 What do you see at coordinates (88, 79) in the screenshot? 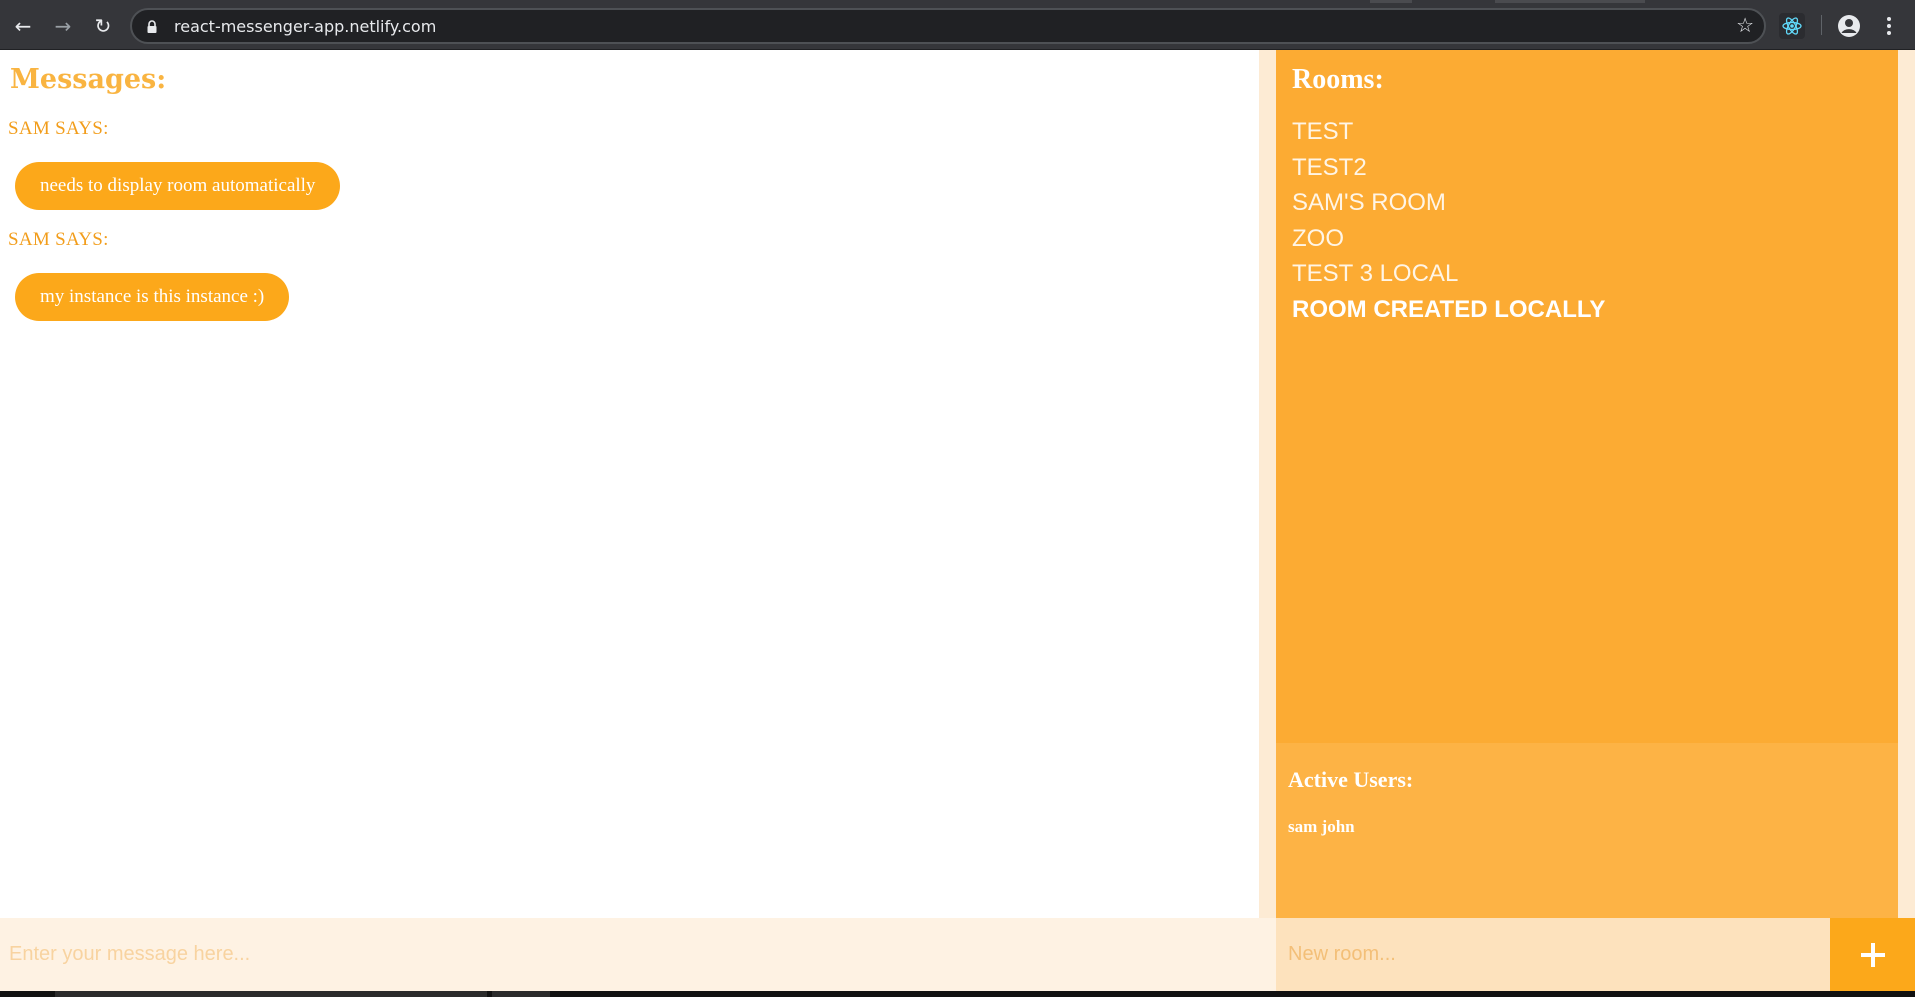
I see `messages-heading: Messages:` at bounding box center [88, 79].